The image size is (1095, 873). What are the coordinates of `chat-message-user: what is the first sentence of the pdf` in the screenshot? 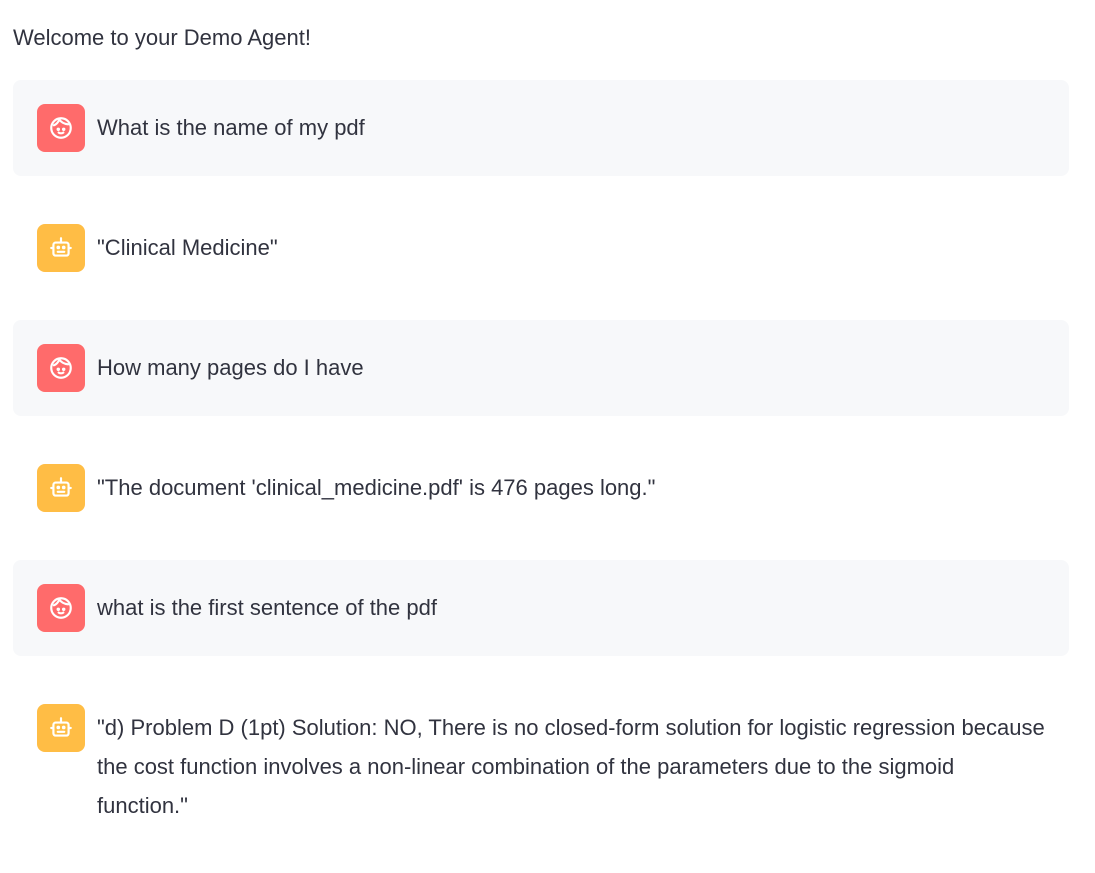 It's located at (541, 608).